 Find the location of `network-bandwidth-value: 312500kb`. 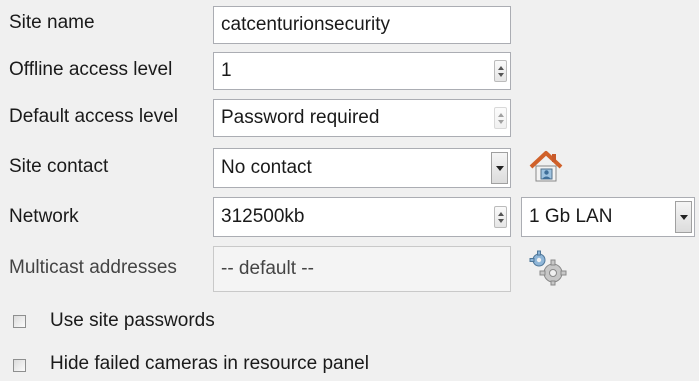

network-bandwidth-value: 312500kb is located at coordinates (263, 216).